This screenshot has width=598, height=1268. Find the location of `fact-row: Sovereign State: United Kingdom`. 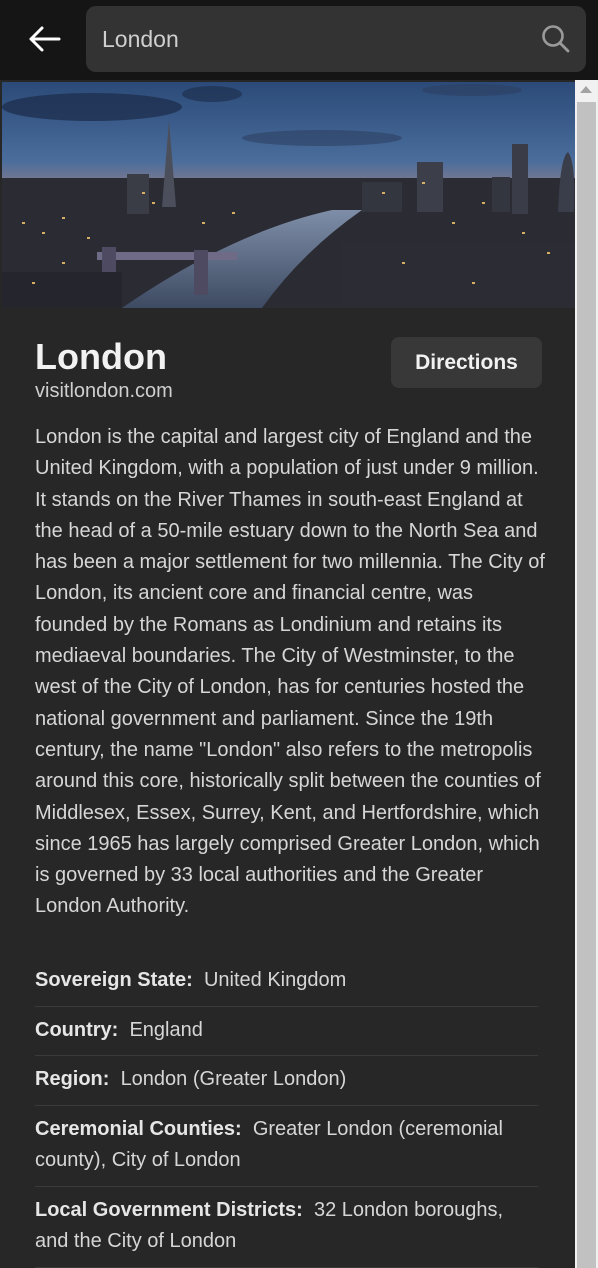

fact-row: Sovereign State: United Kingdom is located at coordinates (286, 986).